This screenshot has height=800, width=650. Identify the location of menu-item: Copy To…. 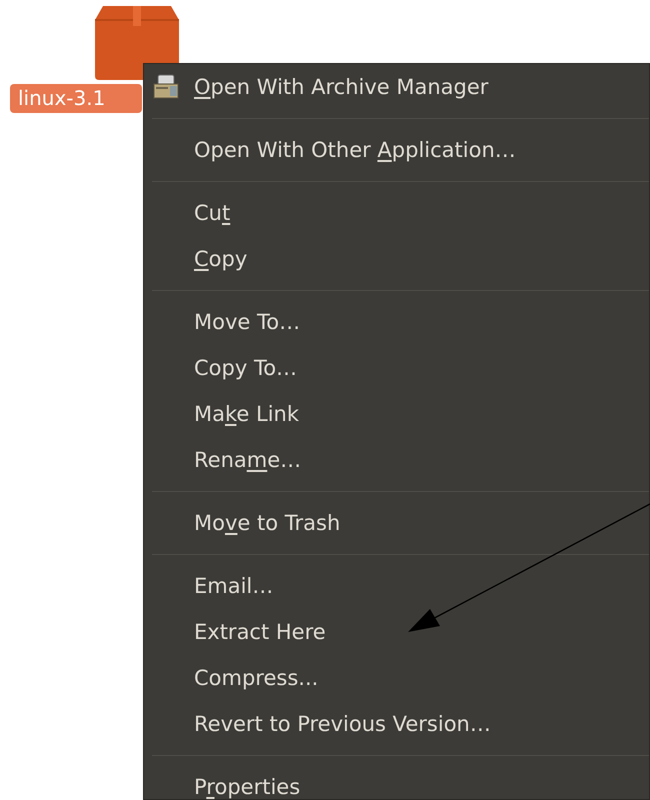
(396, 368).